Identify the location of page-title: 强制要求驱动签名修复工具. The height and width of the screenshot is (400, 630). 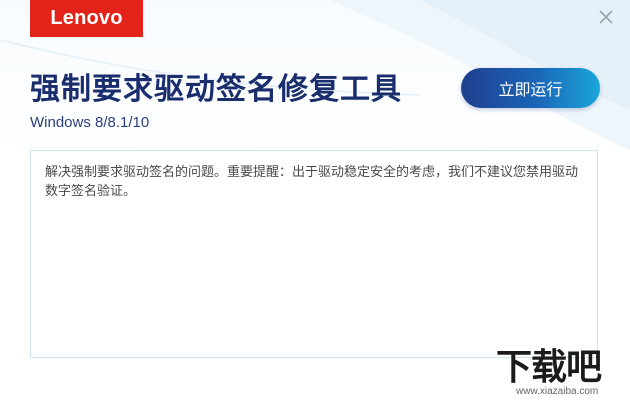
(216, 89).